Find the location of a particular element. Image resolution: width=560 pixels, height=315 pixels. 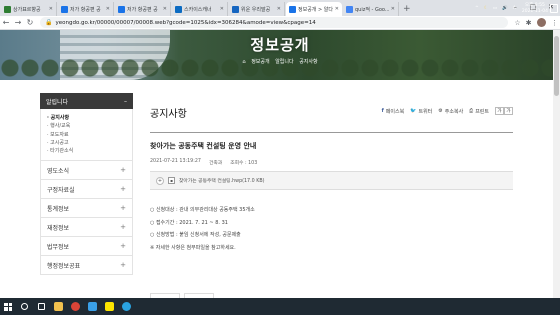

post-date: 2021-07-21 13:19:27 is located at coordinates (175, 161).